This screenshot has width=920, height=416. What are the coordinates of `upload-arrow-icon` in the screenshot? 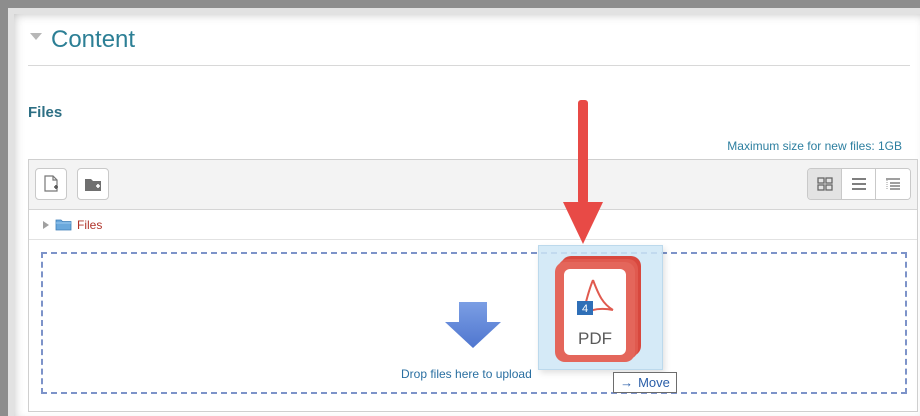 It's located at (473, 325).